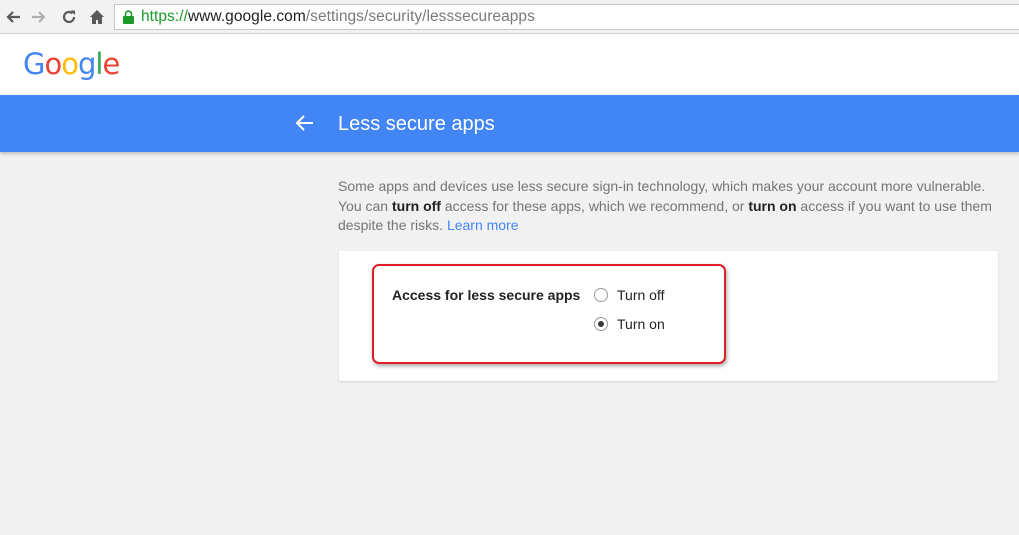 This screenshot has height=535, width=1019. I want to click on arrow-right-icon, so click(39, 17).